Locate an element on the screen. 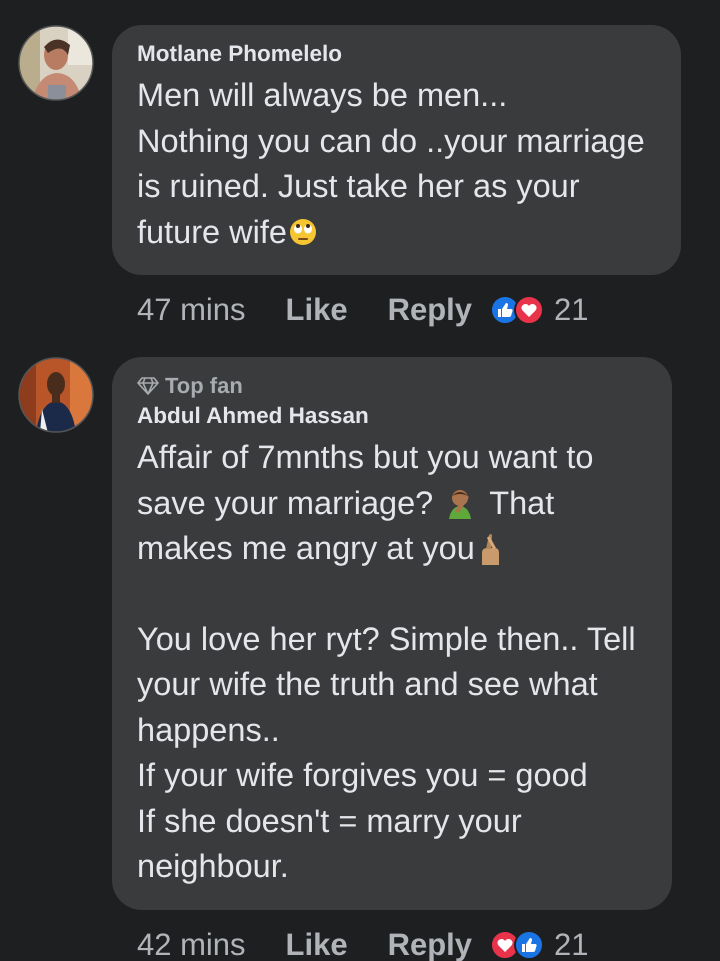 The image size is (720, 961). comment-text: future wife is located at coordinates (212, 232).